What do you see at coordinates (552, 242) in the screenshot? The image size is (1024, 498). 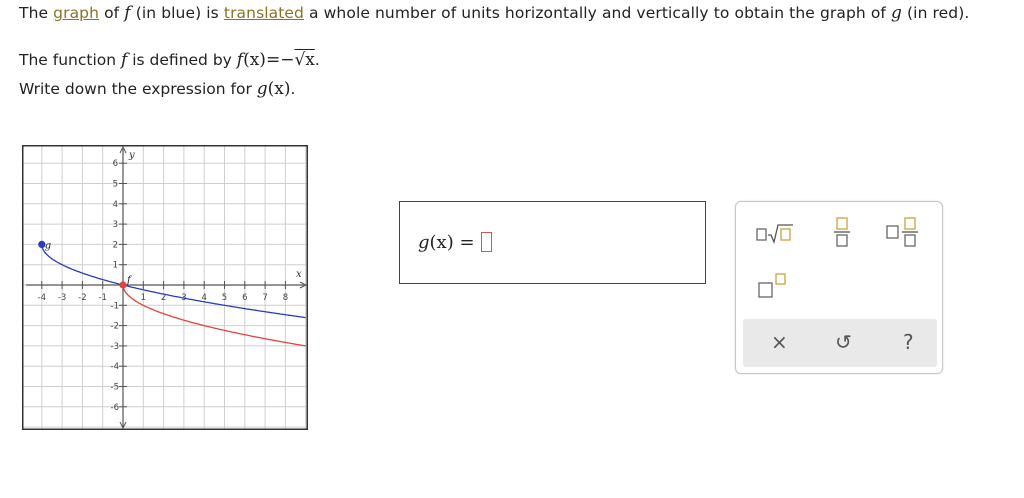 I see `answer-box: g(x) =` at bounding box center [552, 242].